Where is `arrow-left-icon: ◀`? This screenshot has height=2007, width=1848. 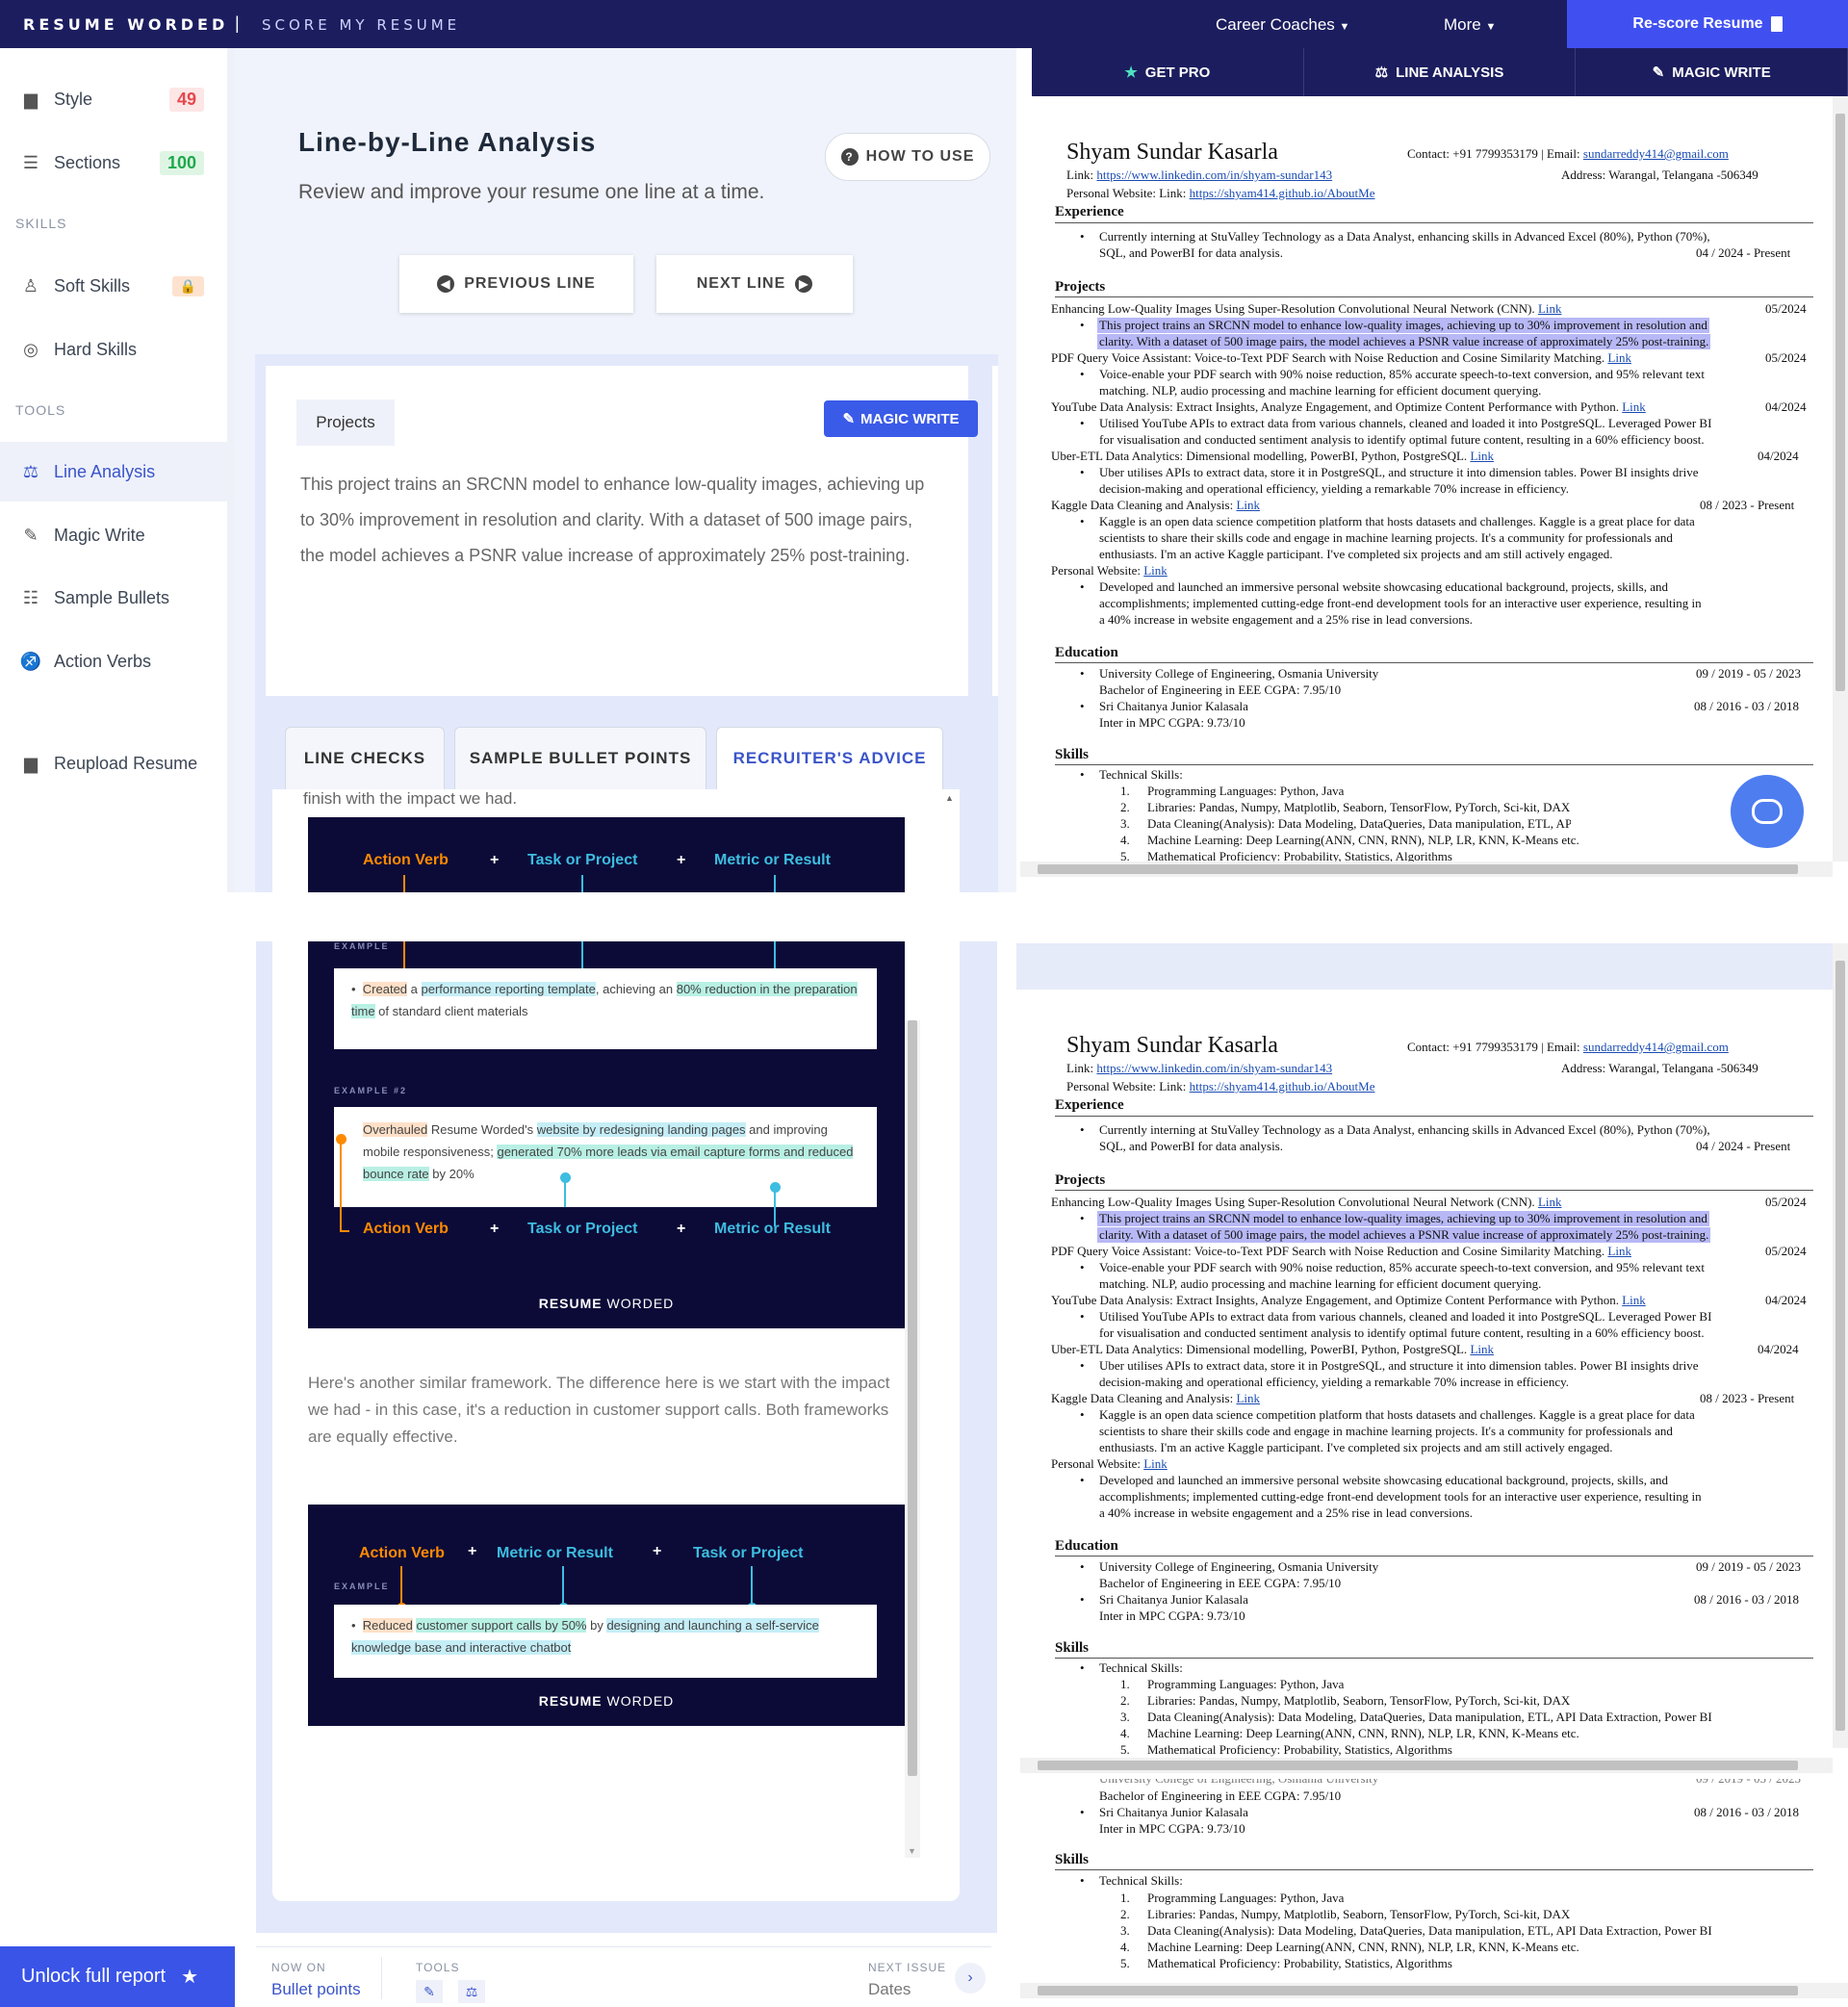 arrow-left-icon: ◀ is located at coordinates (446, 284).